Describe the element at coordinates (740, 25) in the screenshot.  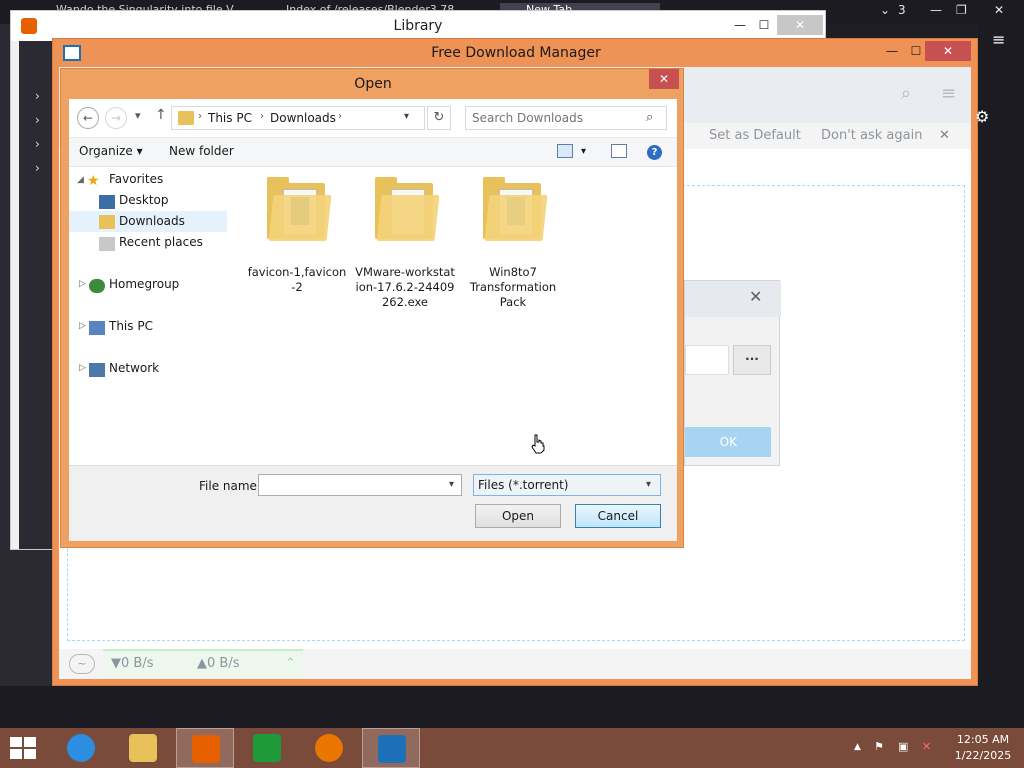
I see `library-minimize-button: —` at that location.